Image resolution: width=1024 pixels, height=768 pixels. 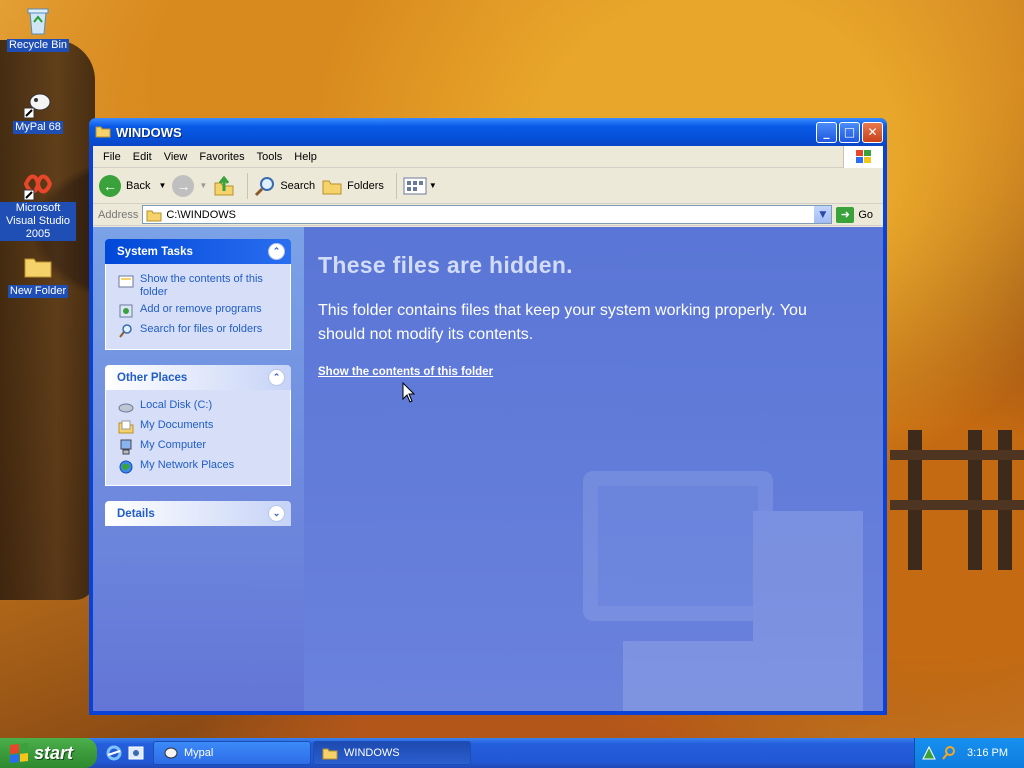 What do you see at coordinates (248, 185) in the screenshot?
I see `toolbar-separator` at bounding box center [248, 185].